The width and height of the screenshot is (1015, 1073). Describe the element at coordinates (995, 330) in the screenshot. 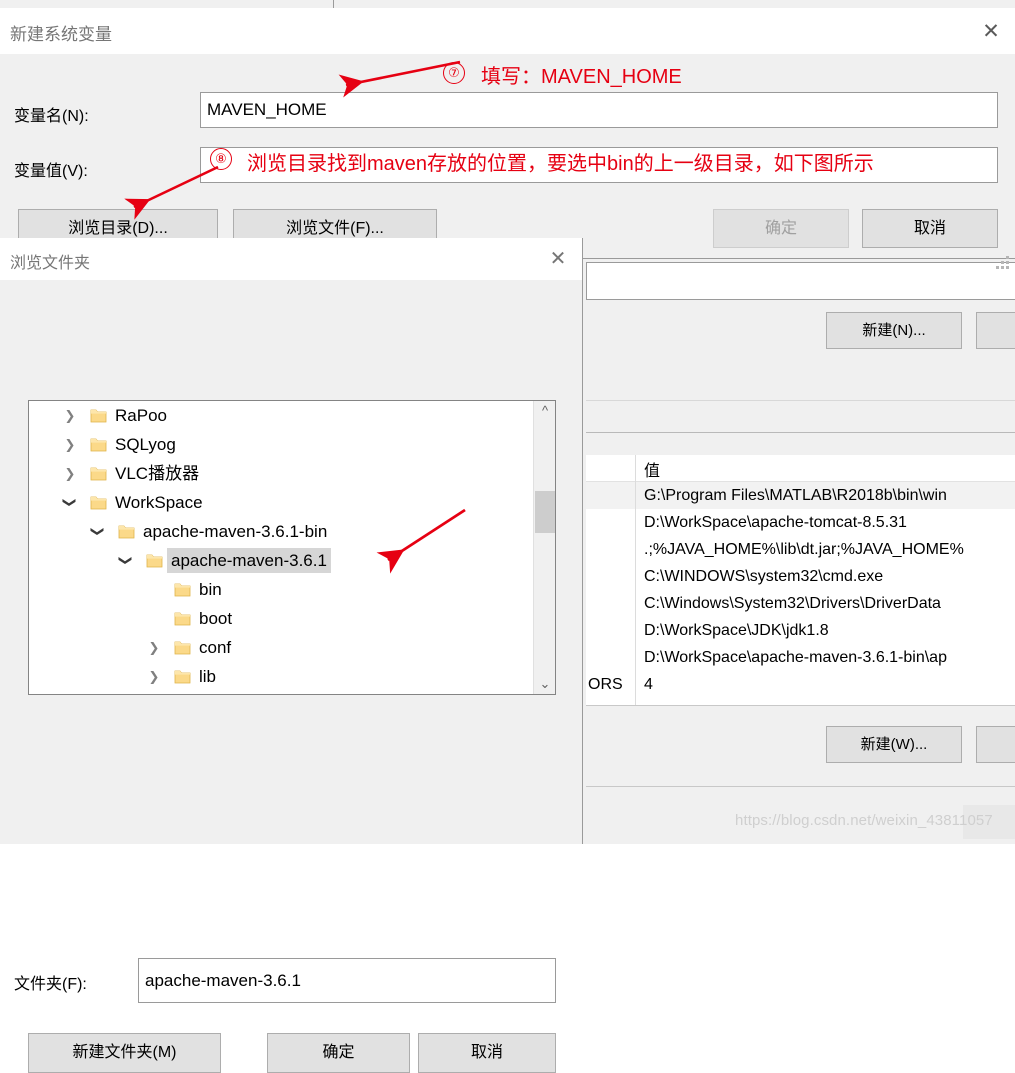

I see `user-edit-button: 编` at that location.